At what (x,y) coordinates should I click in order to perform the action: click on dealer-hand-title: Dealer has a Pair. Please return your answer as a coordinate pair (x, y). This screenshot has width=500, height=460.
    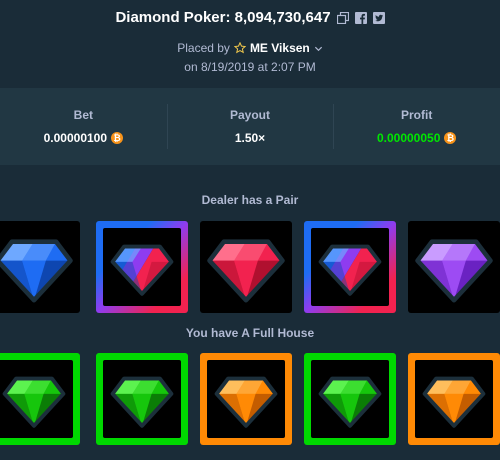
    Looking at the image, I should click on (250, 200).